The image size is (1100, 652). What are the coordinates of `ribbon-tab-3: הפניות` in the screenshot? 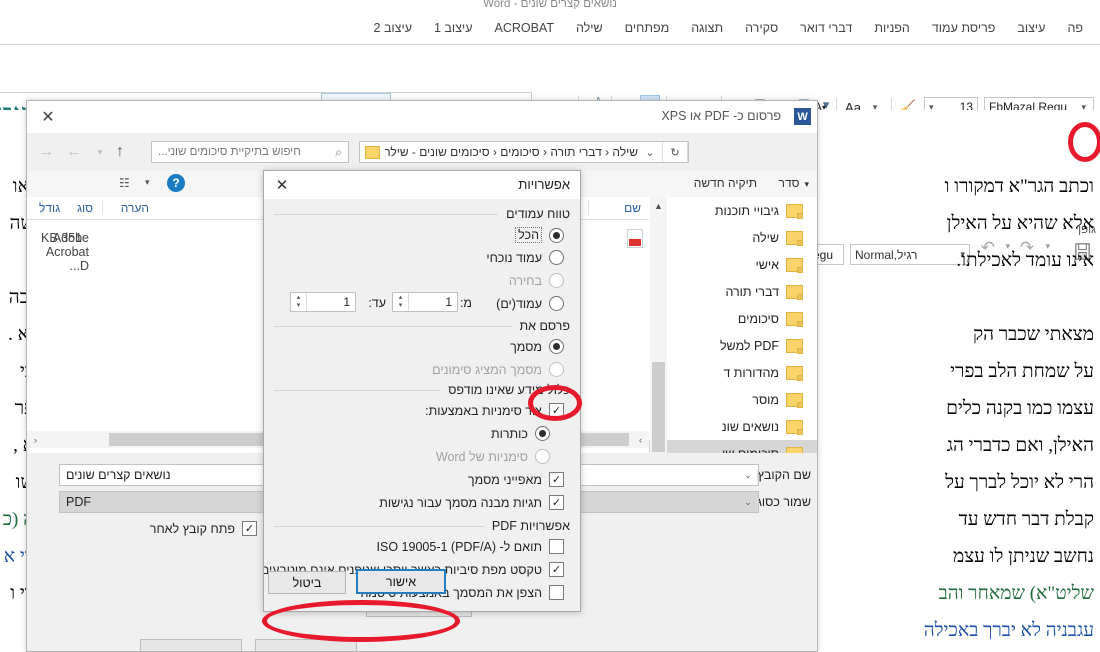 It's located at (892, 28).